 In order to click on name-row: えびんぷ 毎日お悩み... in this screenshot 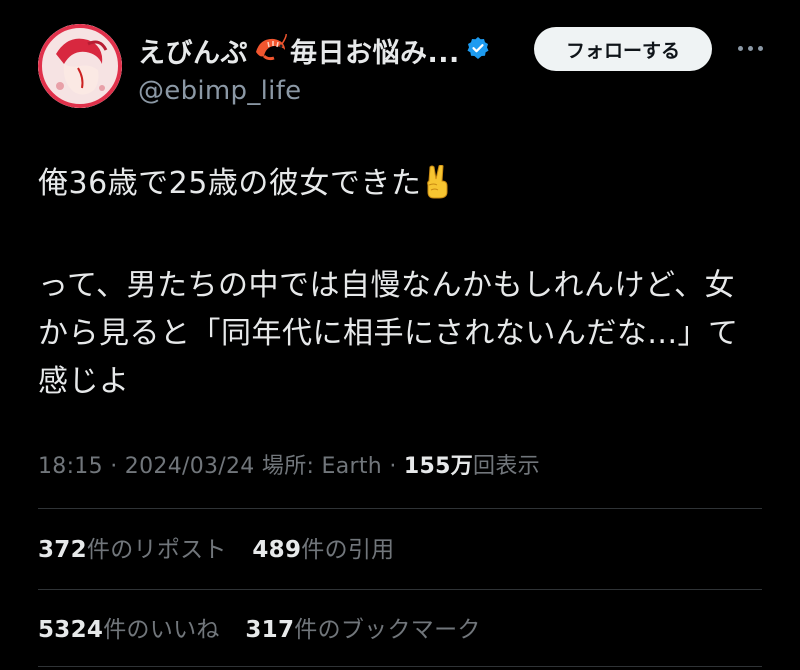, I will do `click(338, 50)`.